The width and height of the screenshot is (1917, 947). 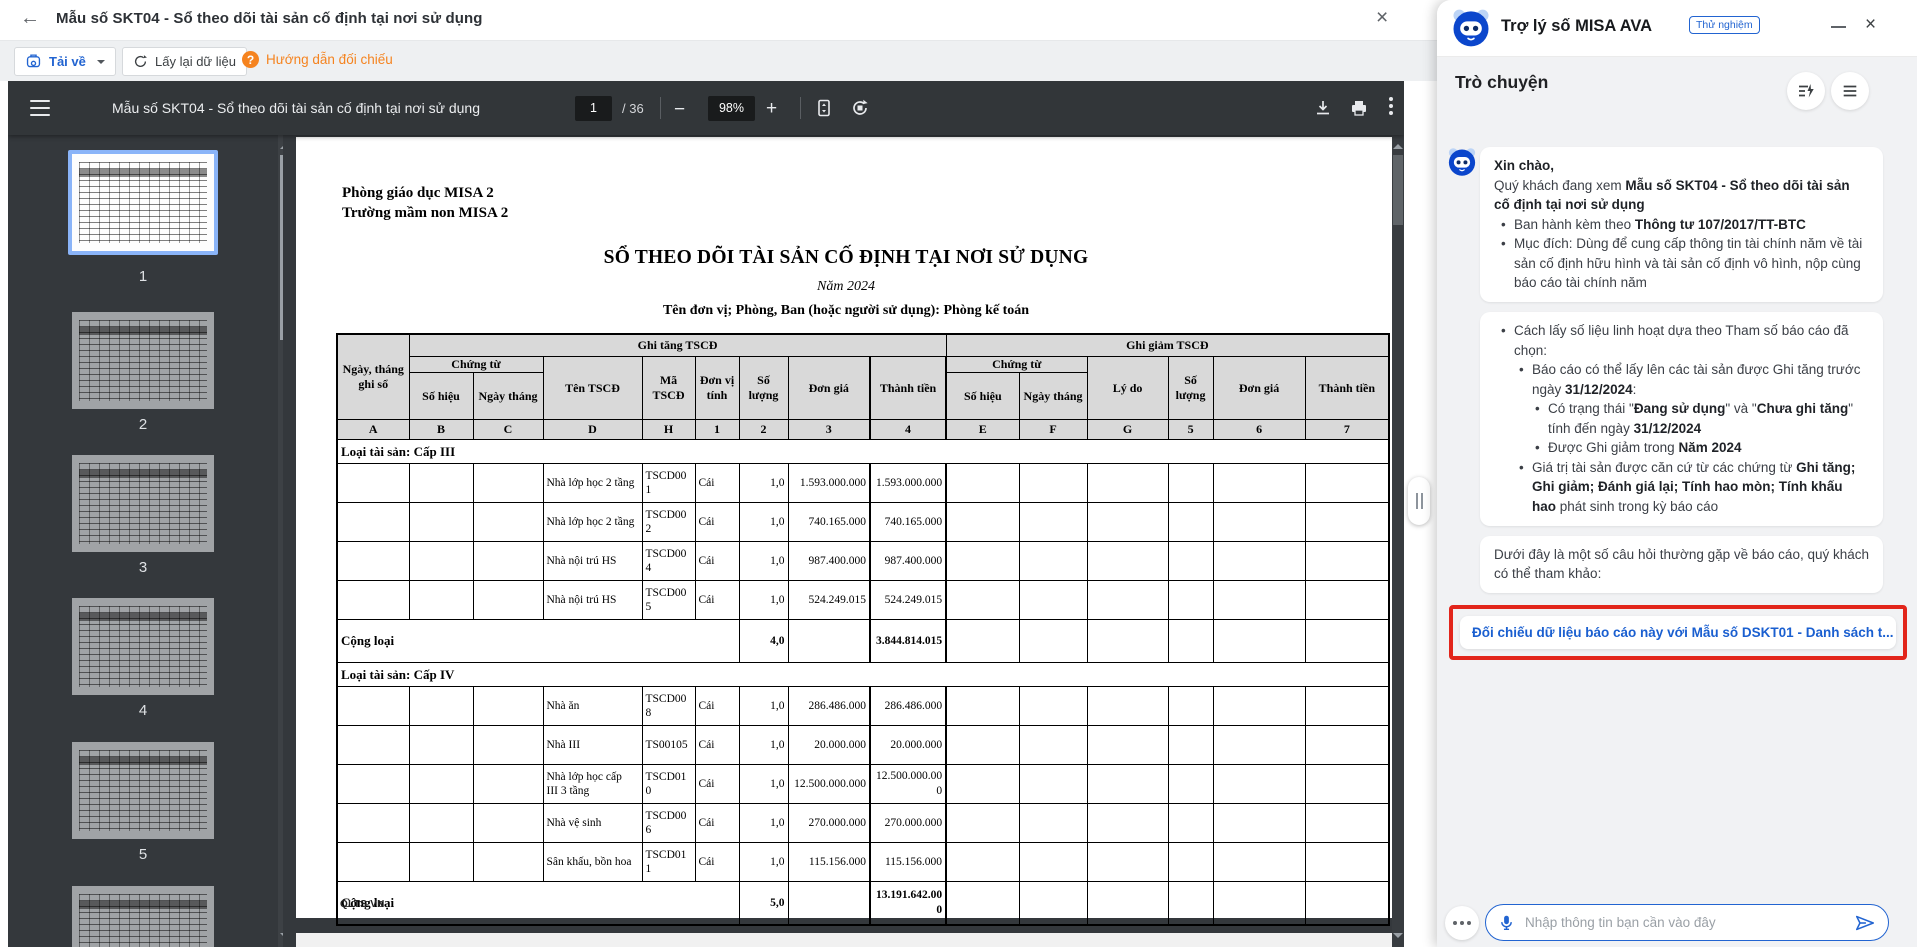 What do you see at coordinates (184, 61) in the screenshot?
I see `reload-data-button: Lấy lại dữ liệu` at bounding box center [184, 61].